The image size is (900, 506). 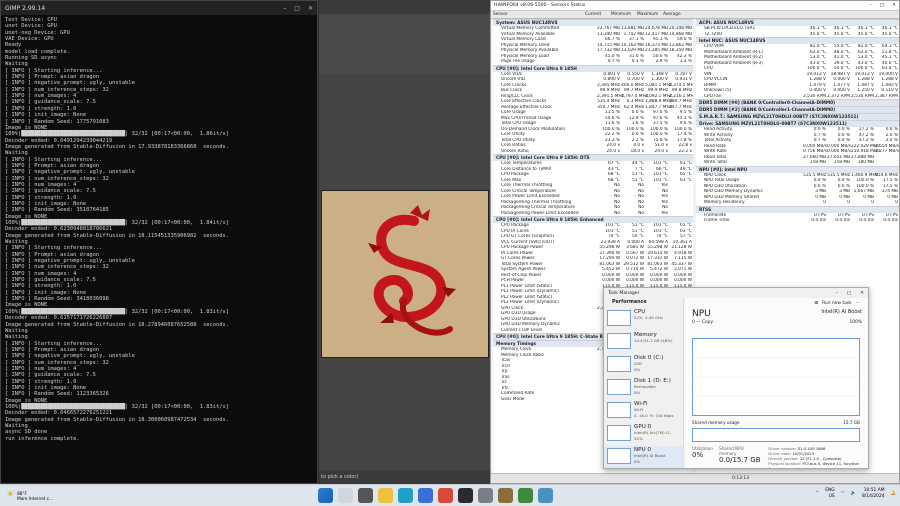 I want to click on sensor-row: Page File Usage 0.7 % 0.1 % 2.9 % 1.3 %, so click(x=593, y=62).